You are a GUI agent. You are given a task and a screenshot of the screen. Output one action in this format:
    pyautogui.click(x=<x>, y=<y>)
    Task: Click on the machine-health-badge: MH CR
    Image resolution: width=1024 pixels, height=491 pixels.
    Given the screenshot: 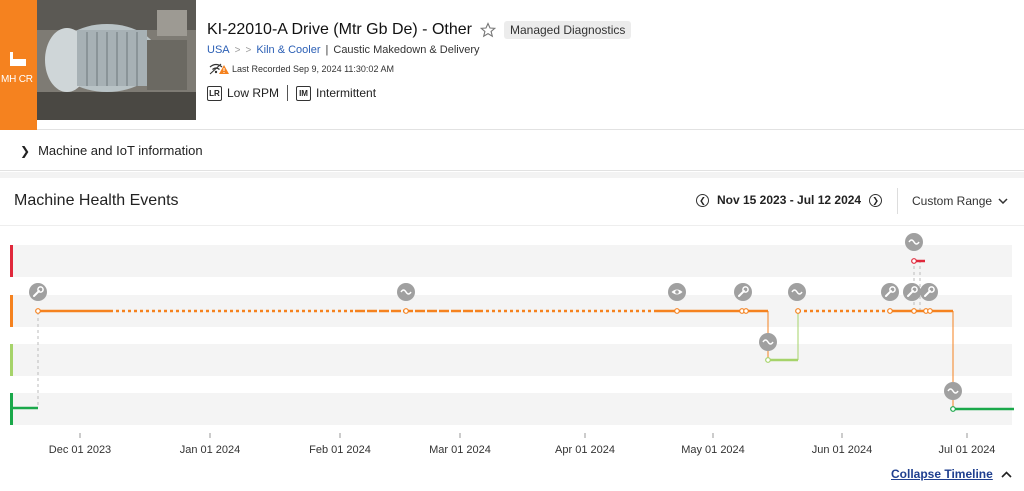 What is the action you would take?
    pyautogui.click(x=18, y=65)
    